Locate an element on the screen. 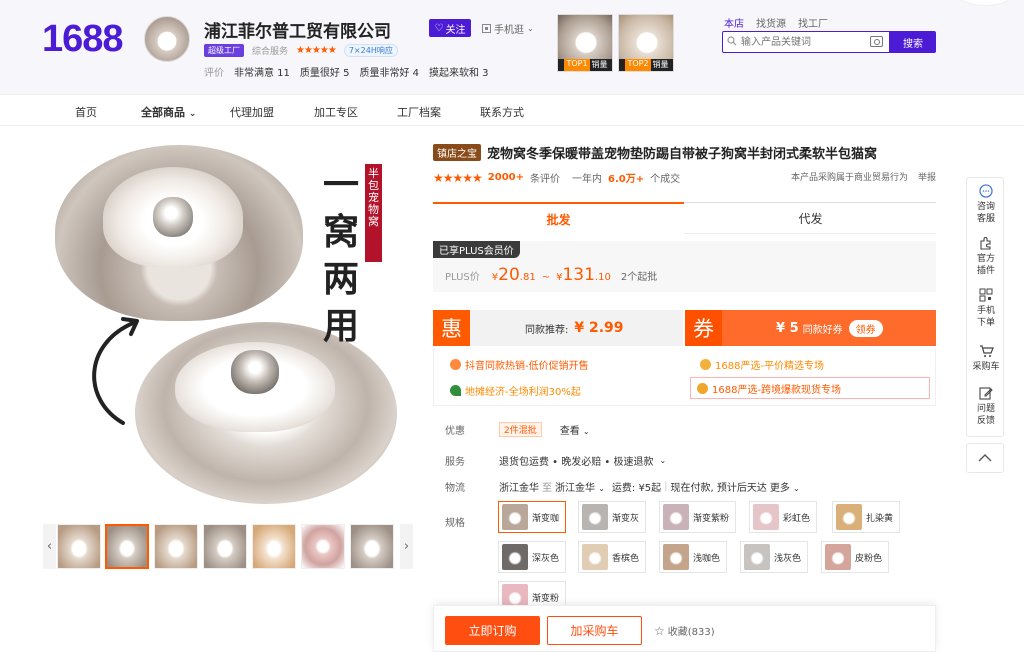  search-box is located at coordinates (806, 42).